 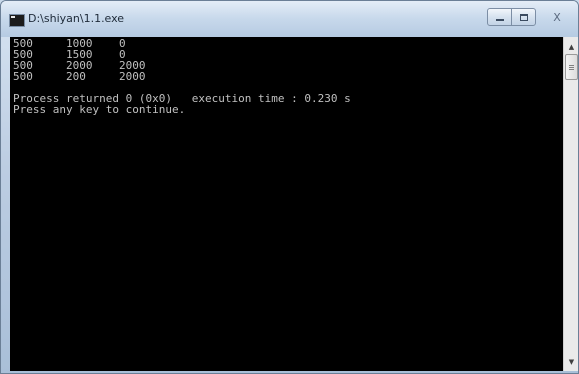 I want to click on grip-icon, so click(x=571, y=67).